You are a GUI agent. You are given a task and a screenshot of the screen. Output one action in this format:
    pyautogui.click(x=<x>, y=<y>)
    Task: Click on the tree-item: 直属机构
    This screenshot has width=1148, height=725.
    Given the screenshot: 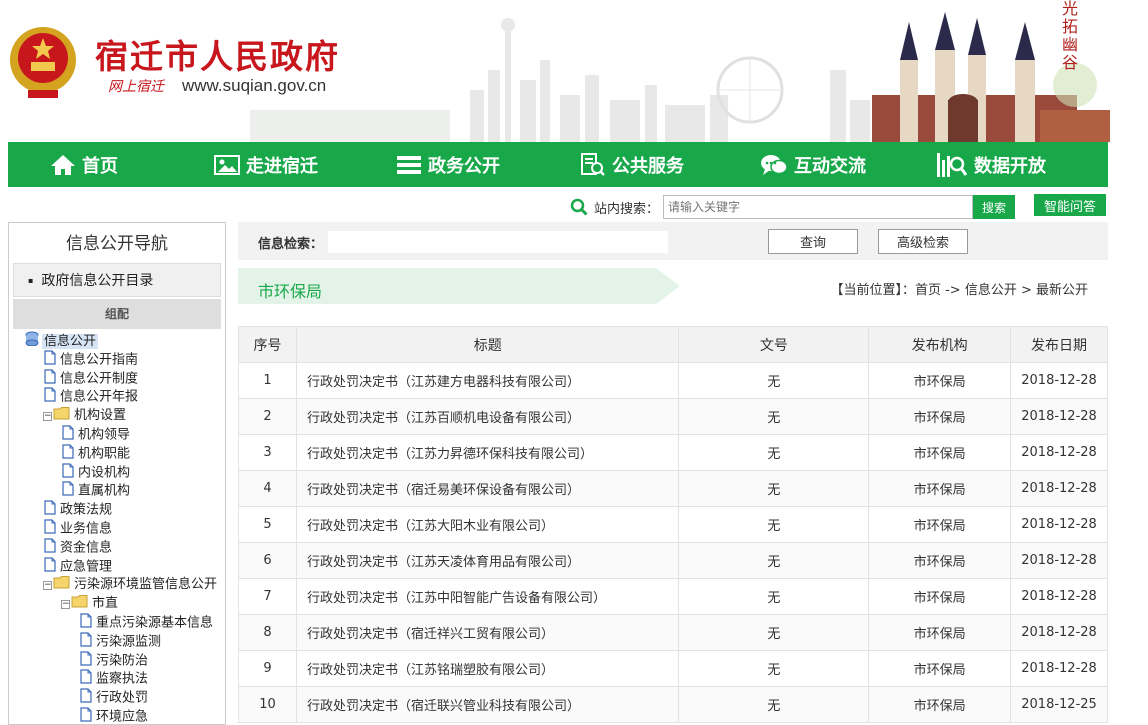 What is the action you would take?
    pyautogui.click(x=117, y=490)
    